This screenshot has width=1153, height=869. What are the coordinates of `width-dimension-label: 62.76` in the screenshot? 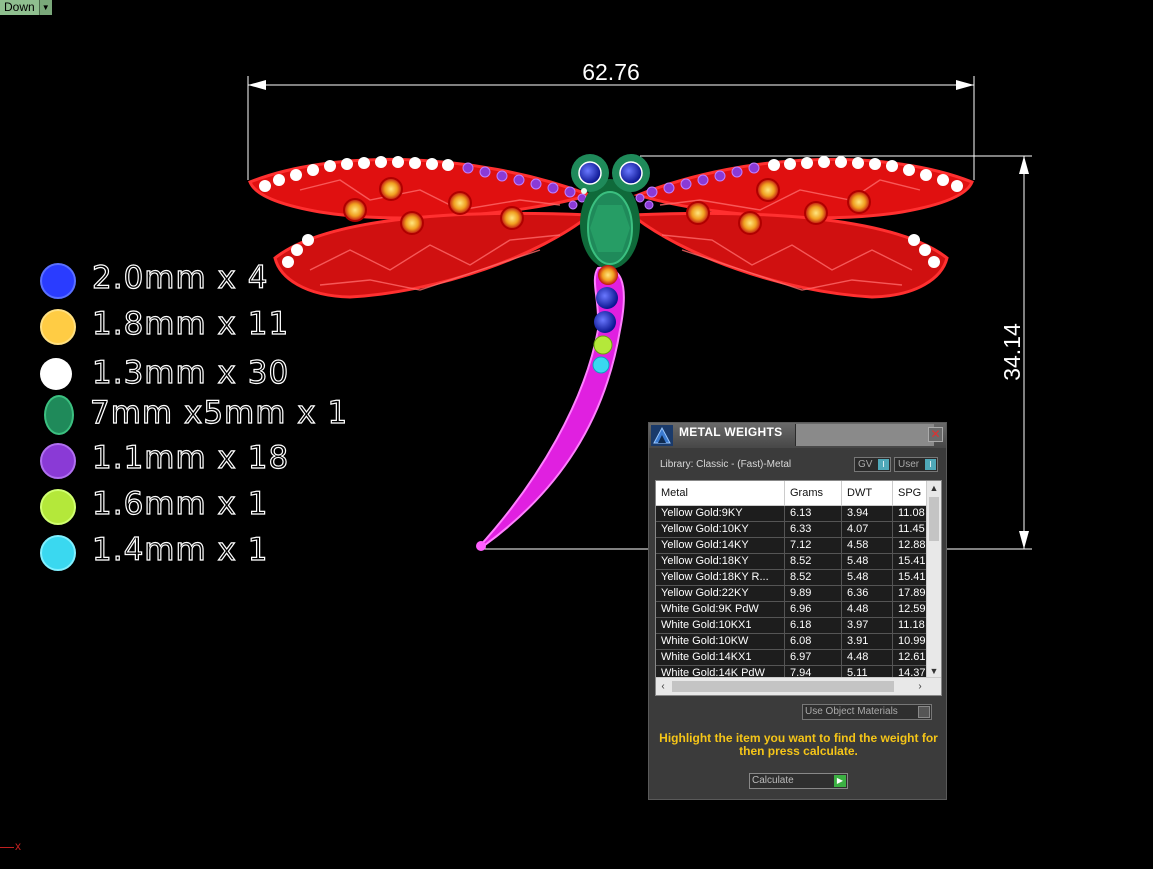 It's located at (611, 72).